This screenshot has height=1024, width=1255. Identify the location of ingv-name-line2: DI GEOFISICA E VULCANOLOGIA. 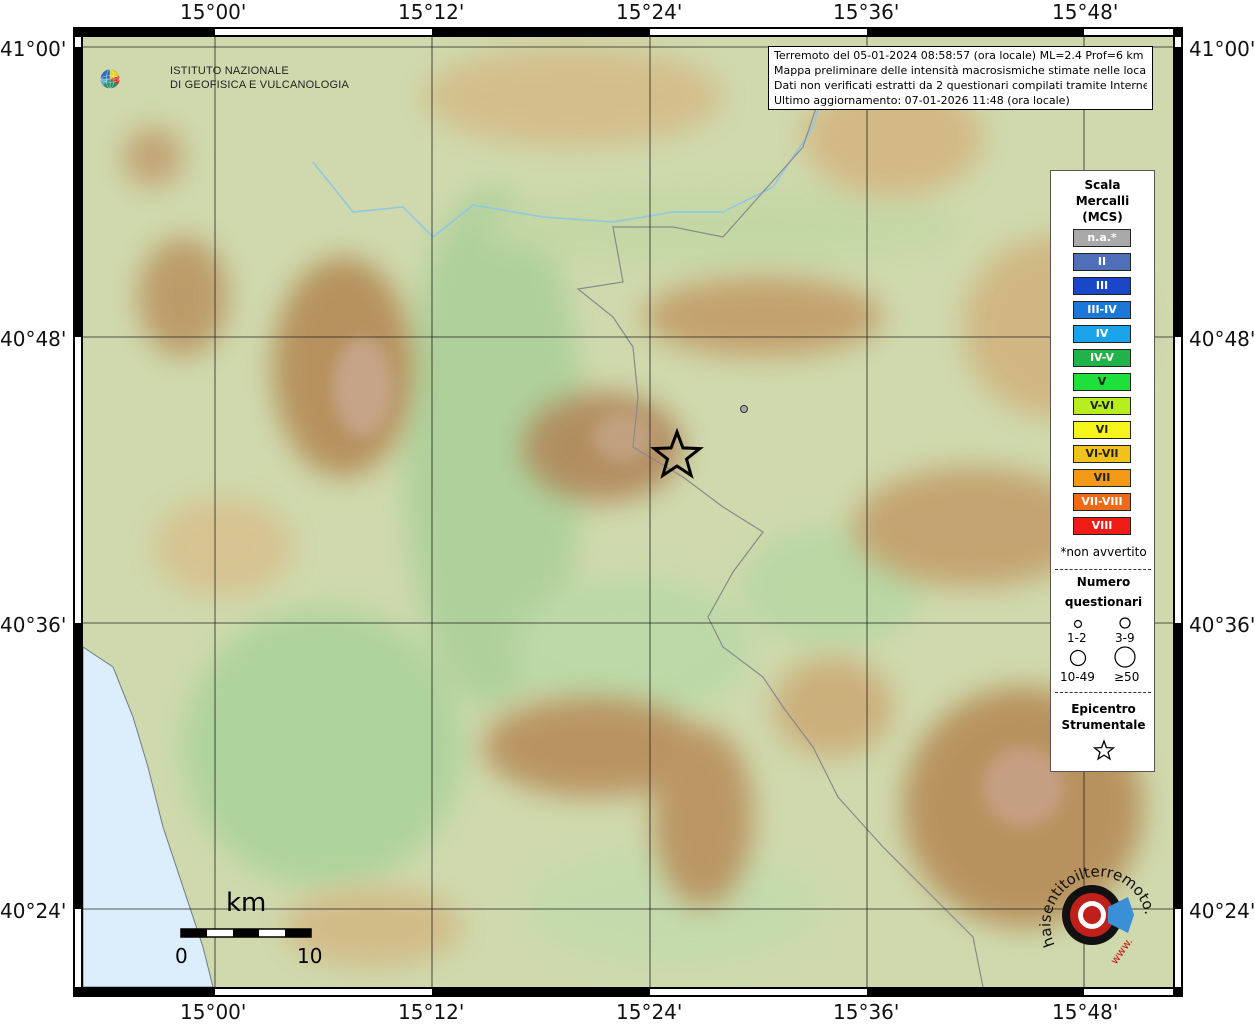
(259, 85).